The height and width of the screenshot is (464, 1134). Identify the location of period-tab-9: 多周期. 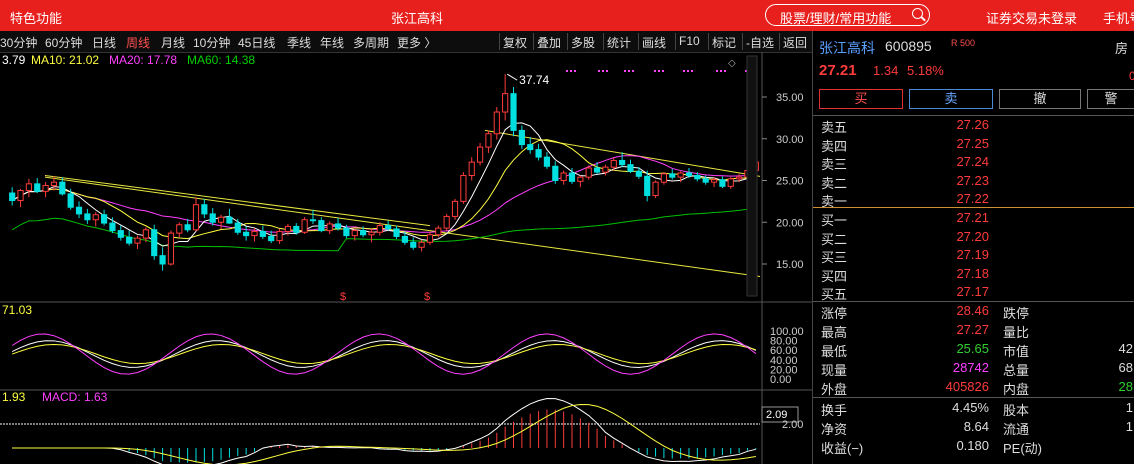
(371, 42).